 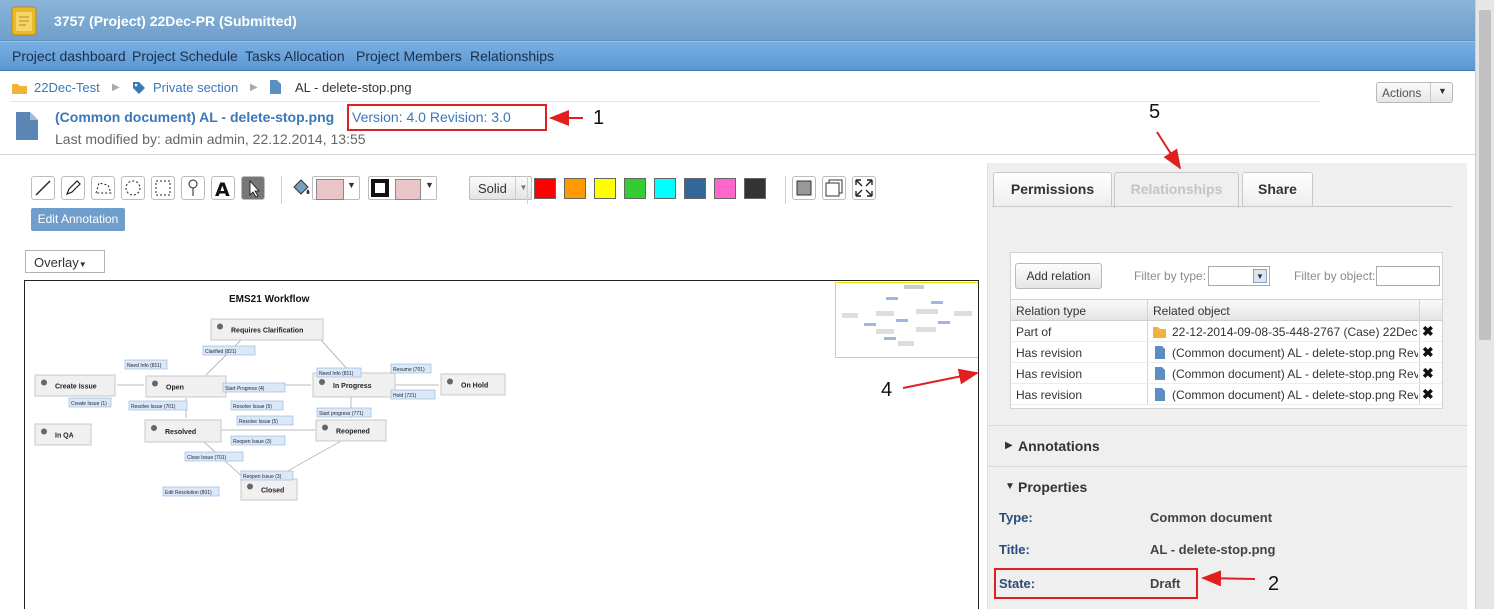 I want to click on state-highlight-box, so click(x=1096, y=583).